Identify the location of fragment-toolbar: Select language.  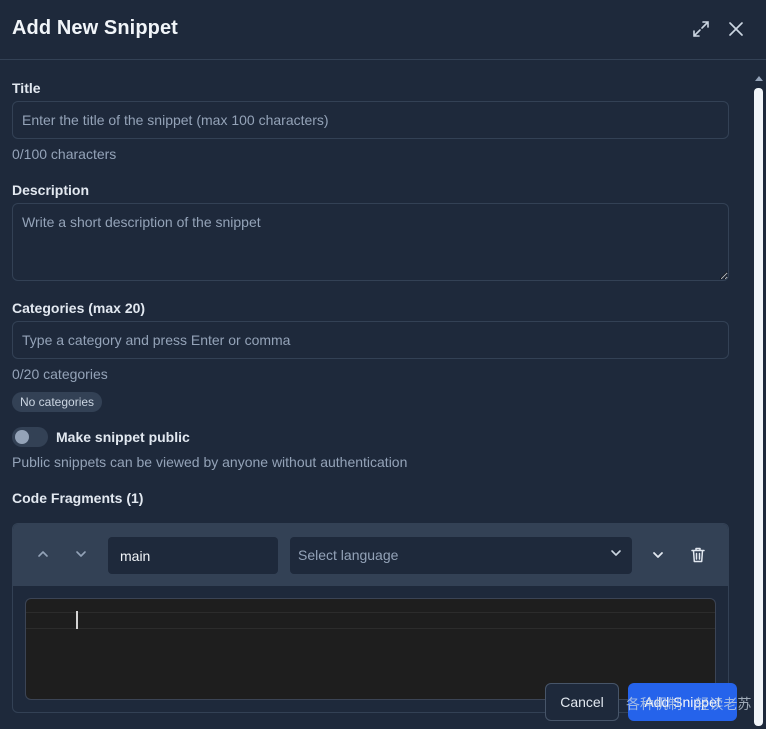
(370, 555).